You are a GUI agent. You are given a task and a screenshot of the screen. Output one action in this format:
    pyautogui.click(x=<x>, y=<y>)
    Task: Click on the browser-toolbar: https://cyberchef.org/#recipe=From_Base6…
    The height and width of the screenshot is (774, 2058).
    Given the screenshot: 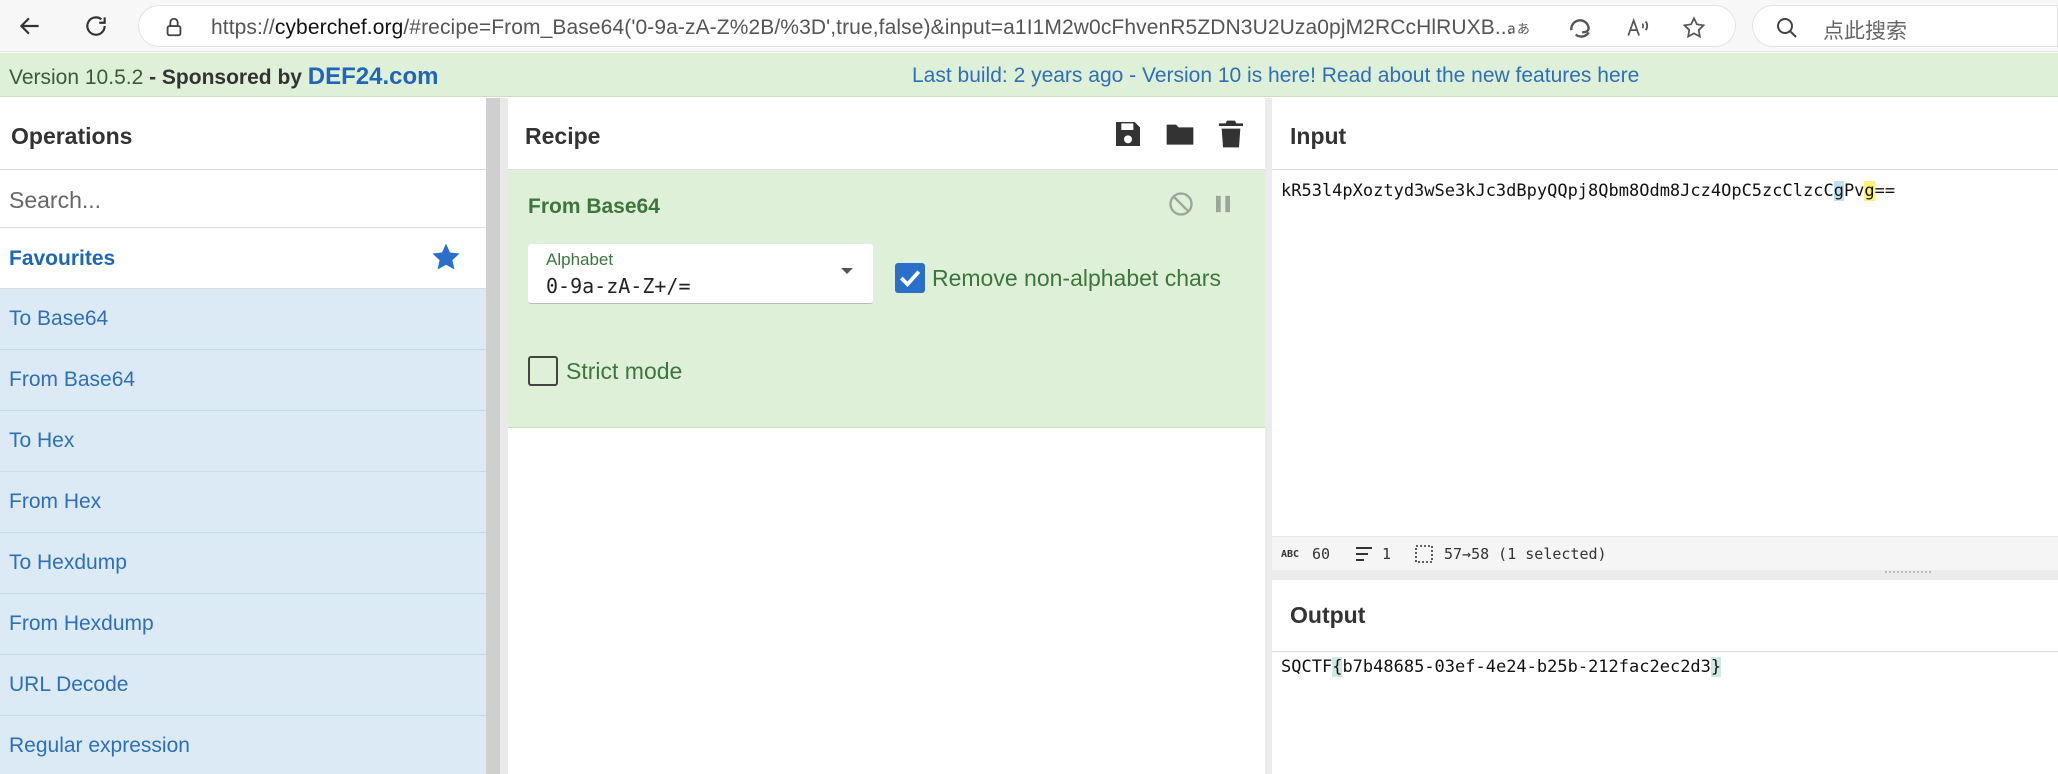 What is the action you would take?
    pyautogui.click(x=1029, y=26)
    